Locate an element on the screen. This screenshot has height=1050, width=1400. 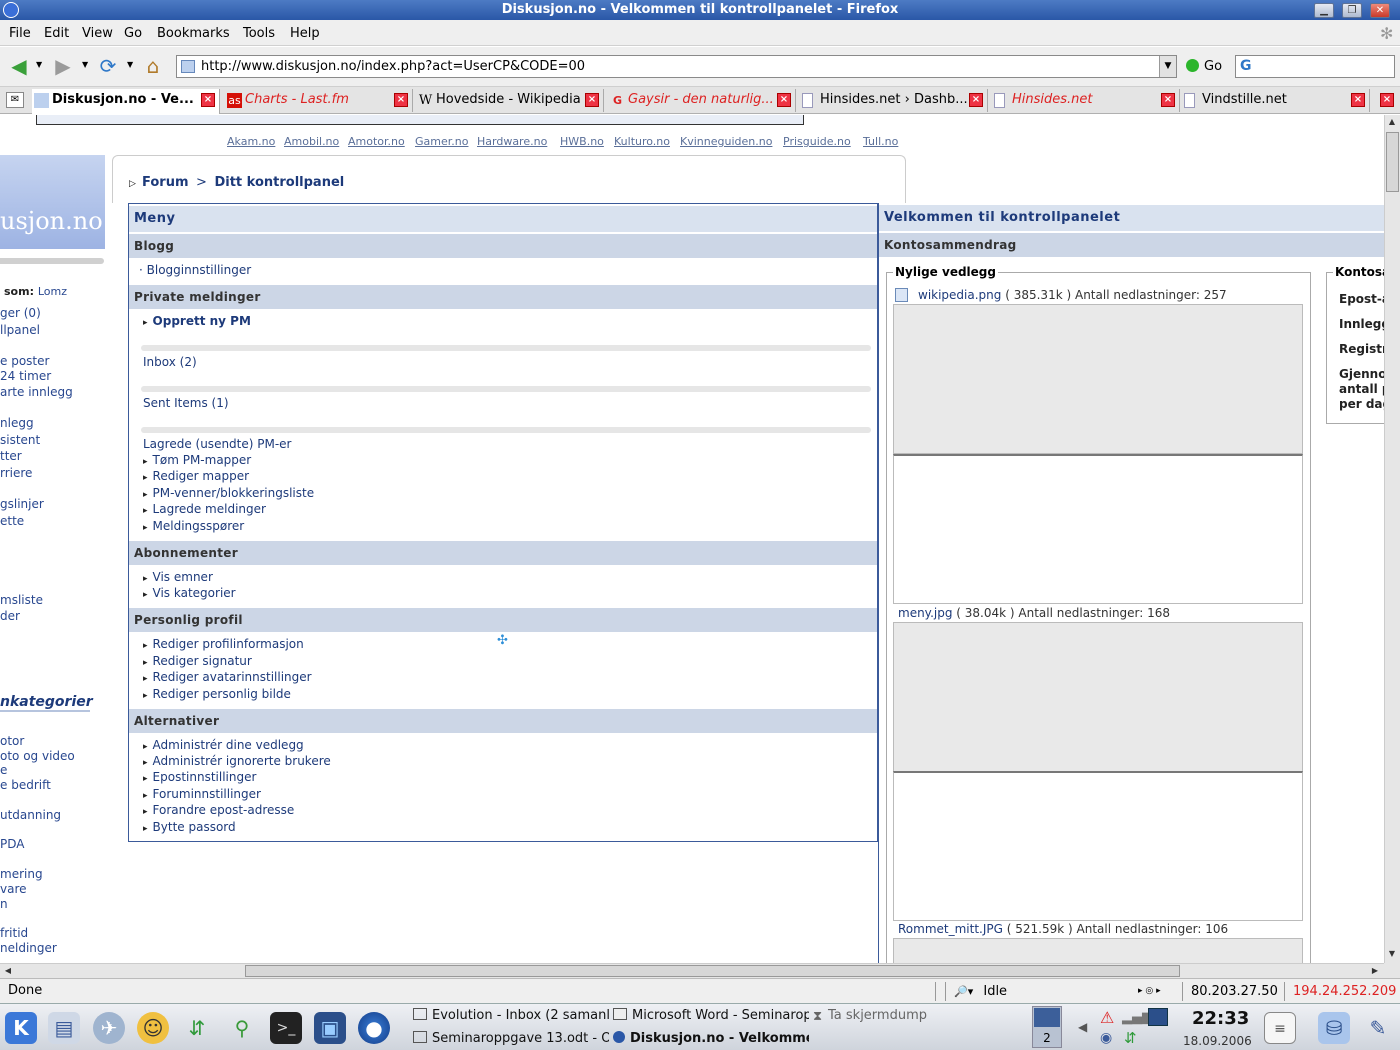
desktop-pager: 2 is located at coordinates (1047, 1027).